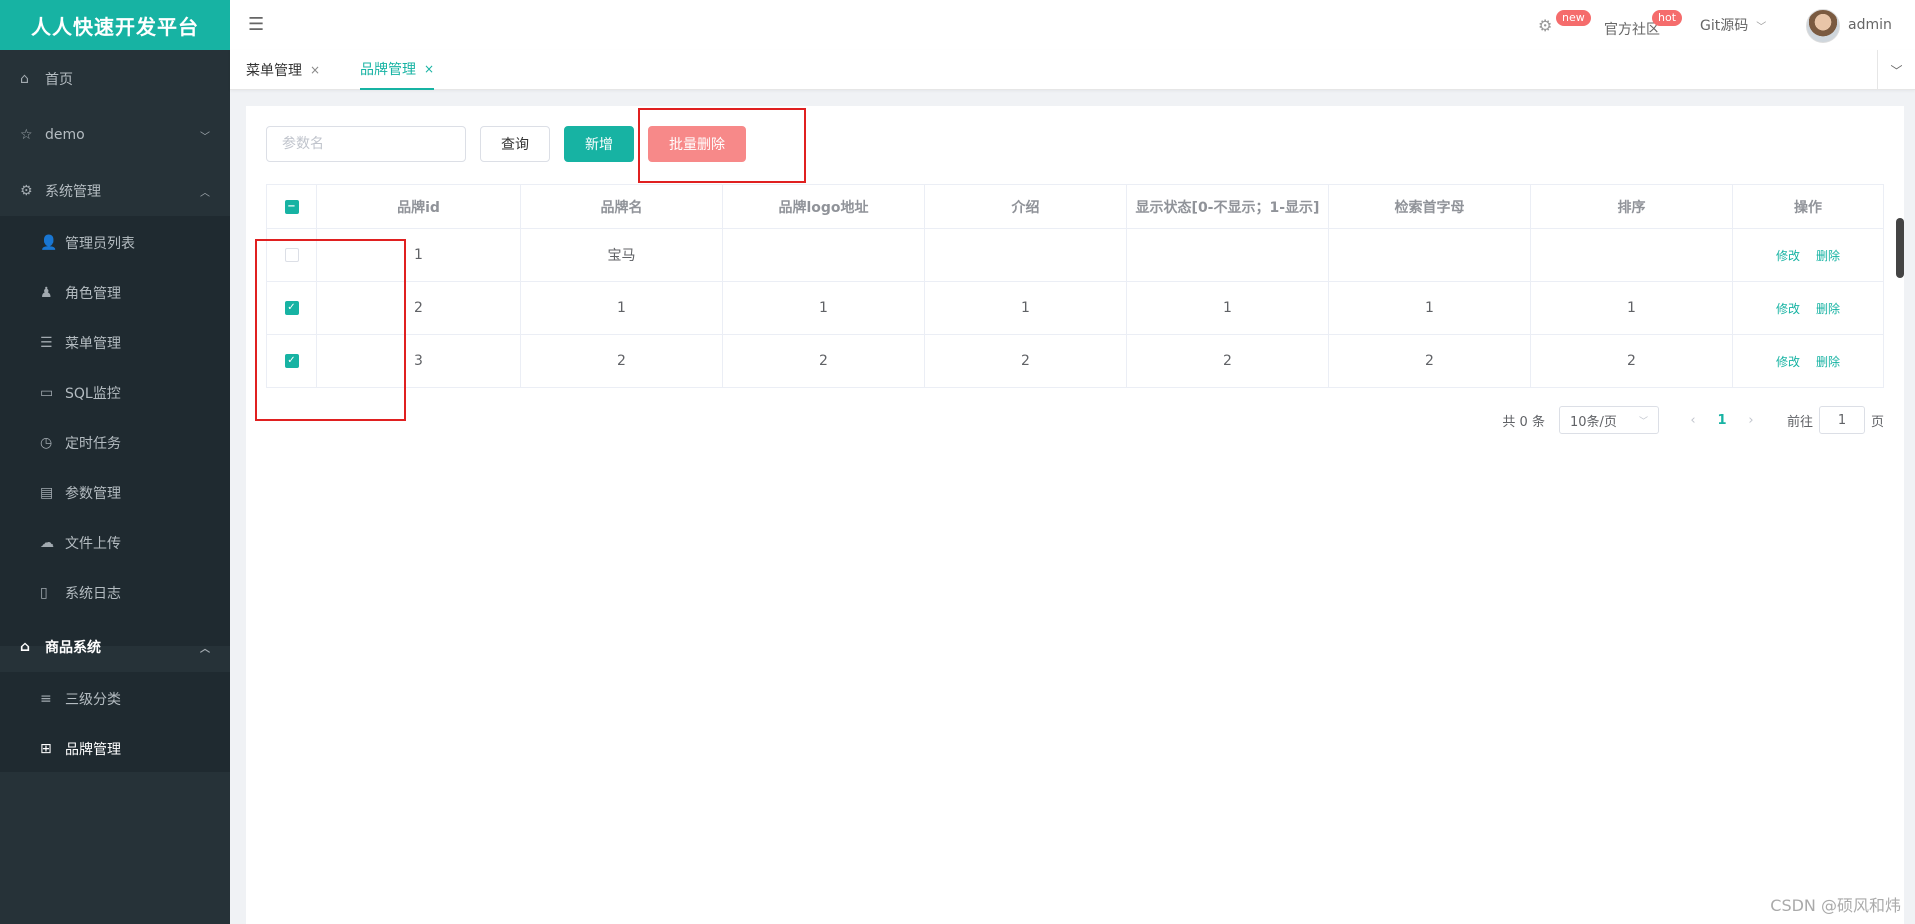 The image size is (1915, 924). I want to click on scrollbar, so click(1900, 248).